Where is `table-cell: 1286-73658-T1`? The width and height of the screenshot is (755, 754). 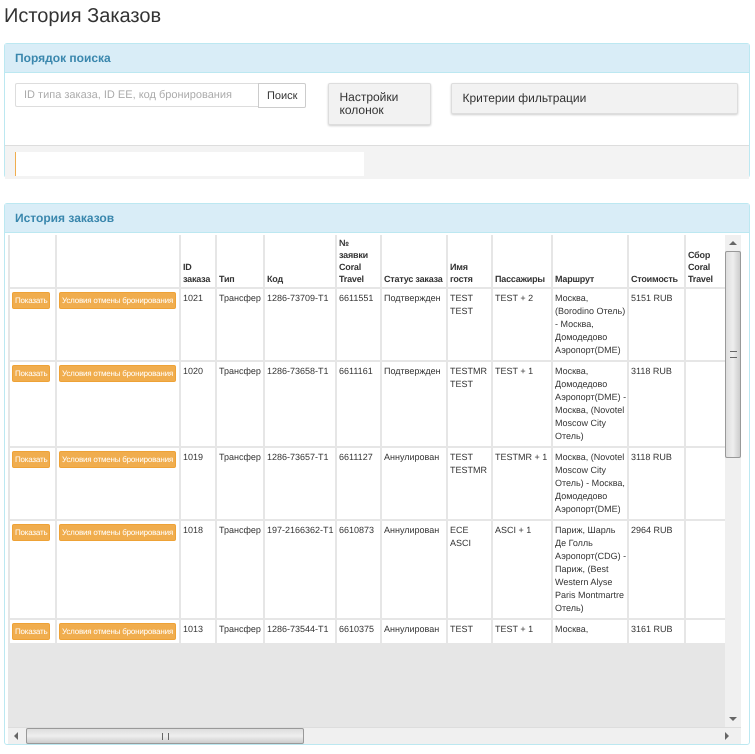
table-cell: 1286-73658-T1 is located at coordinates (300, 404).